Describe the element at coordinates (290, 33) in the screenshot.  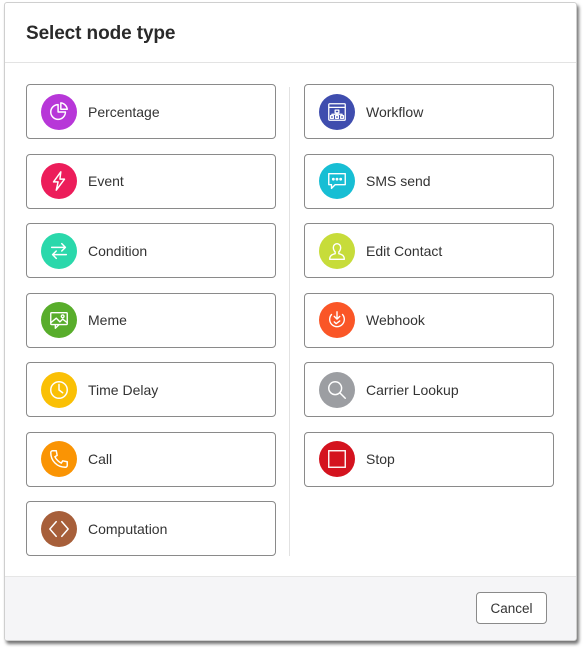
I see `dialog-header: Select node type` at that location.